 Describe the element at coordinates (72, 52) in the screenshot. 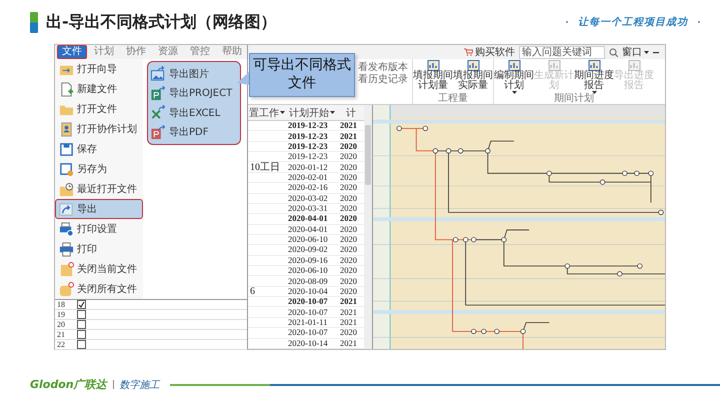

I see `menu-tab: 文件` at that location.